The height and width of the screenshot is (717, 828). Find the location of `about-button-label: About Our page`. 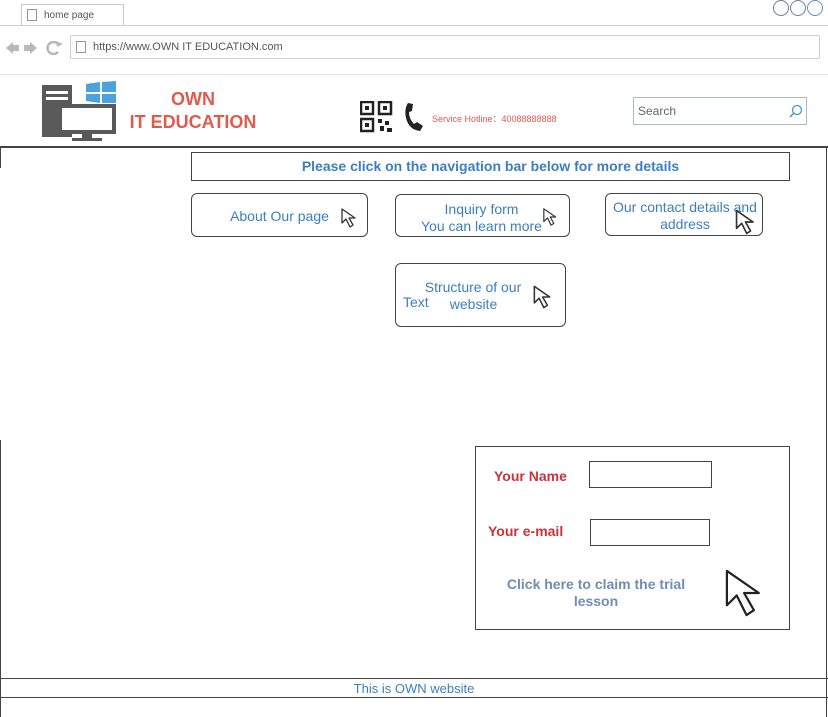

about-button-label: About Our page is located at coordinates (279, 216).